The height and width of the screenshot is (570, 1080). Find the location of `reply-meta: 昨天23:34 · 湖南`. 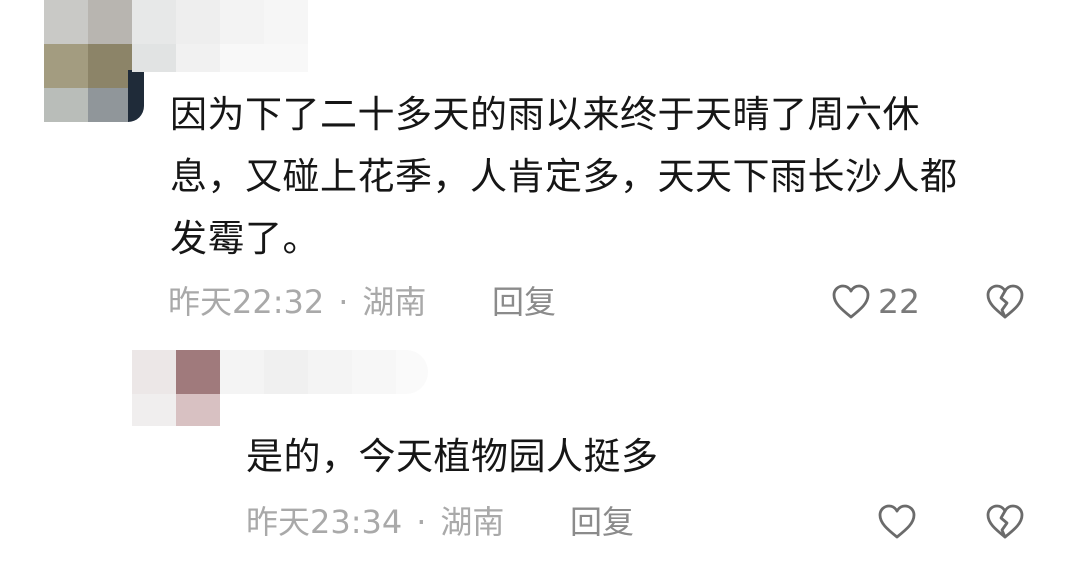

reply-meta: 昨天23:34 · 湖南 is located at coordinates (375, 522).